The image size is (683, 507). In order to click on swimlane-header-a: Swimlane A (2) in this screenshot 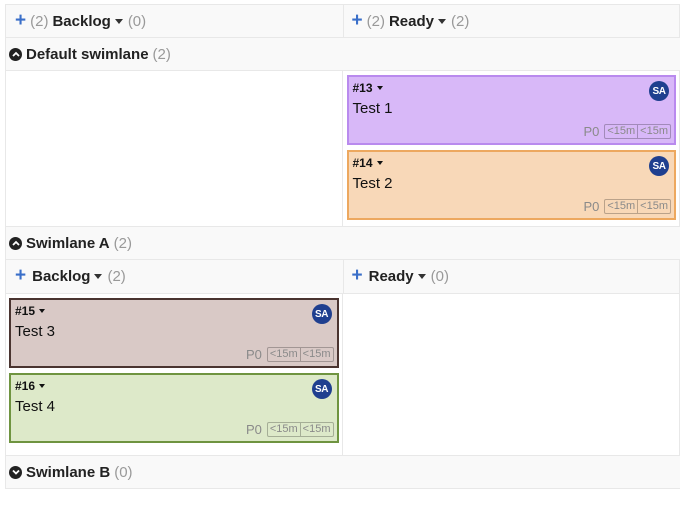, I will do `click(342, 243)`.